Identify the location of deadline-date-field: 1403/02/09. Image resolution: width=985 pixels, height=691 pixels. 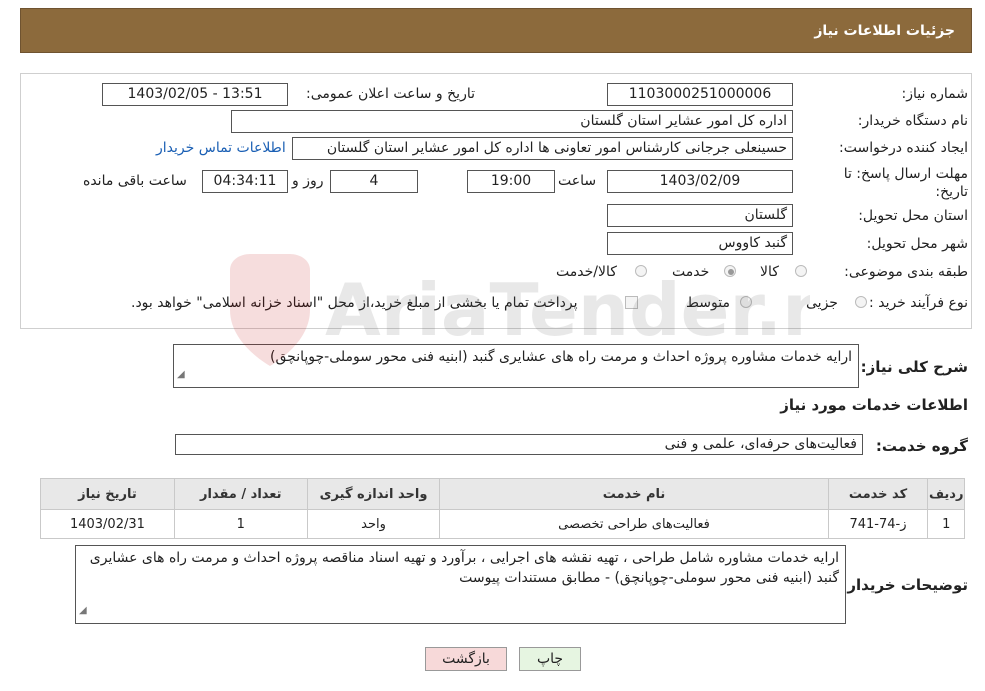
(700, 181).